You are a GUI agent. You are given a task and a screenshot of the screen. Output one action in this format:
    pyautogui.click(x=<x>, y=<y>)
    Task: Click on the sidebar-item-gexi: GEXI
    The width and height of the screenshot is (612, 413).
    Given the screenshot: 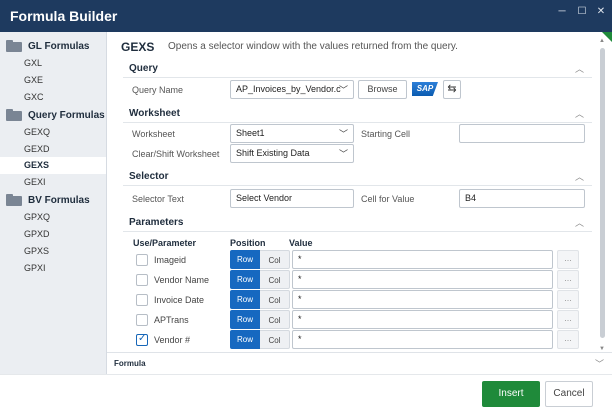 What is the action you would take?
    pyautogui.click(x=53, y=182)
    